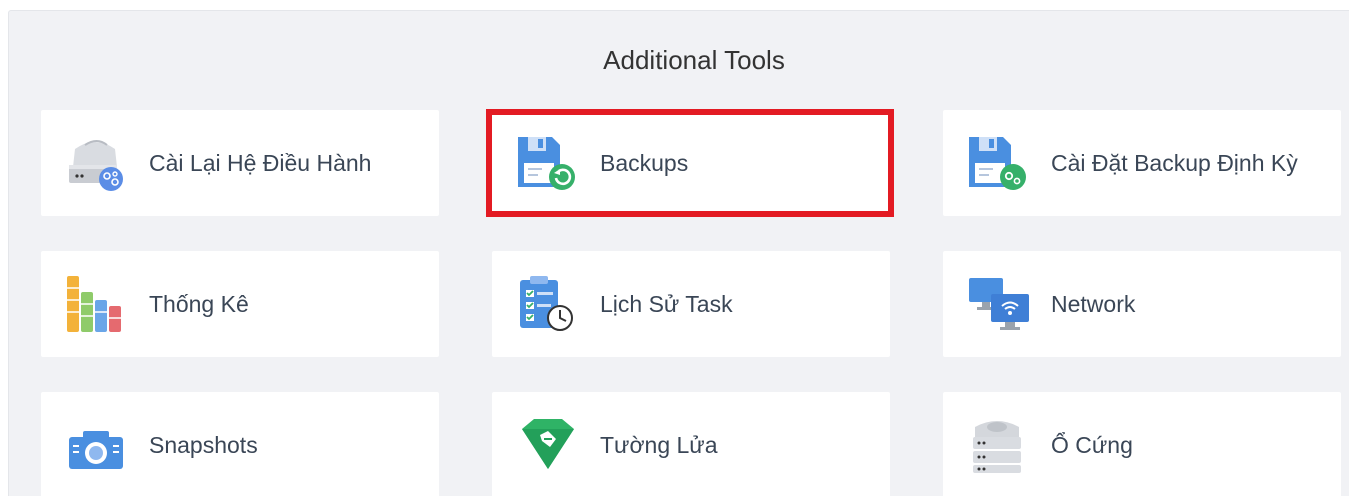 The image size is (1349, 496). I want to click on backup-icon, so click(549, 163).